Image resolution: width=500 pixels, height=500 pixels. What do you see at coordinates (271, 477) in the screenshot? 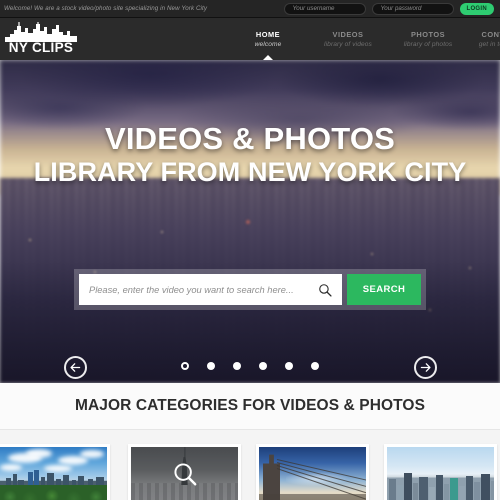
I see `bridge-tower` at bounding box center [271, 477].